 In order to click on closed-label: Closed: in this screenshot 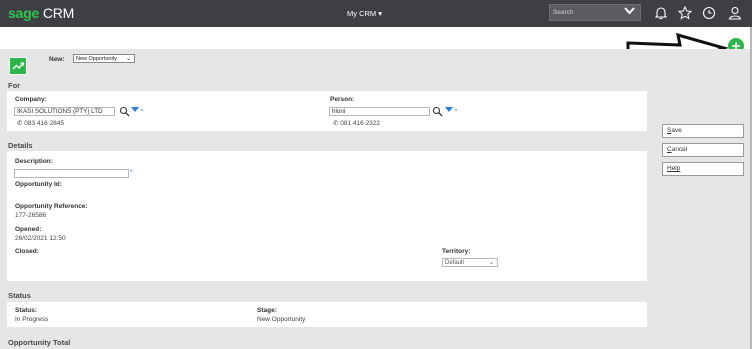, I will do `click(27, 251)`.